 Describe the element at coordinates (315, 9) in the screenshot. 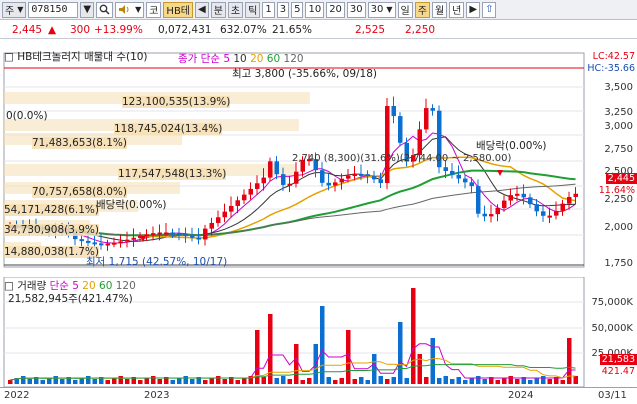

I see `period-10-button: 10` at that location.